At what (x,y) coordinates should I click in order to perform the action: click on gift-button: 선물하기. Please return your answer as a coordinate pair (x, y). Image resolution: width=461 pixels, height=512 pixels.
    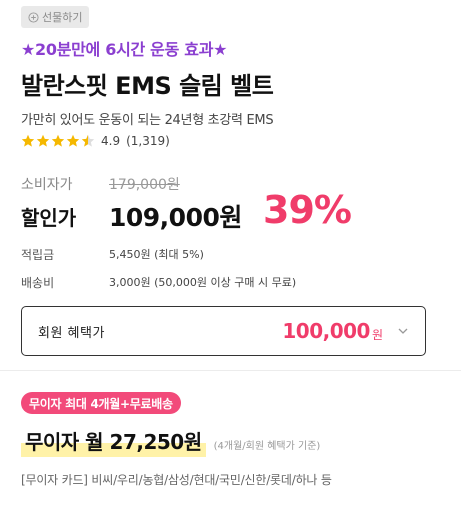
    Looking at the image, I should click on (55, 17).